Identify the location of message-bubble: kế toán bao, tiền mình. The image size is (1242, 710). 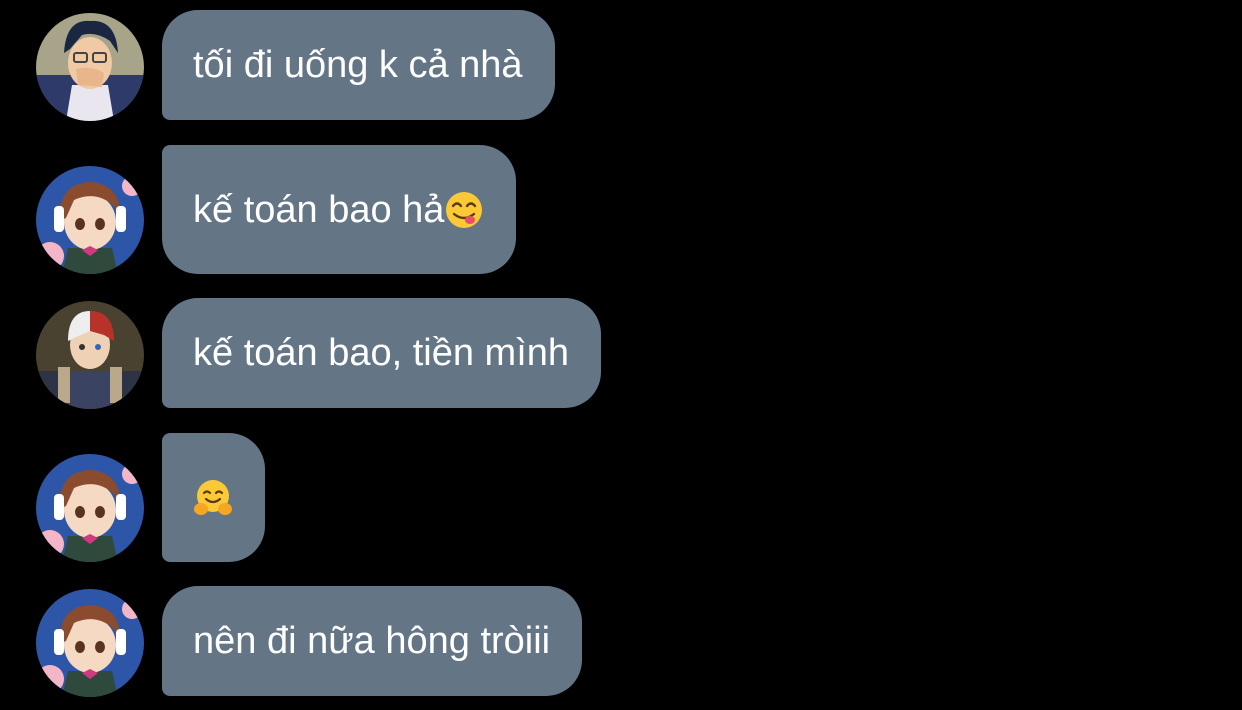
(382, 353).